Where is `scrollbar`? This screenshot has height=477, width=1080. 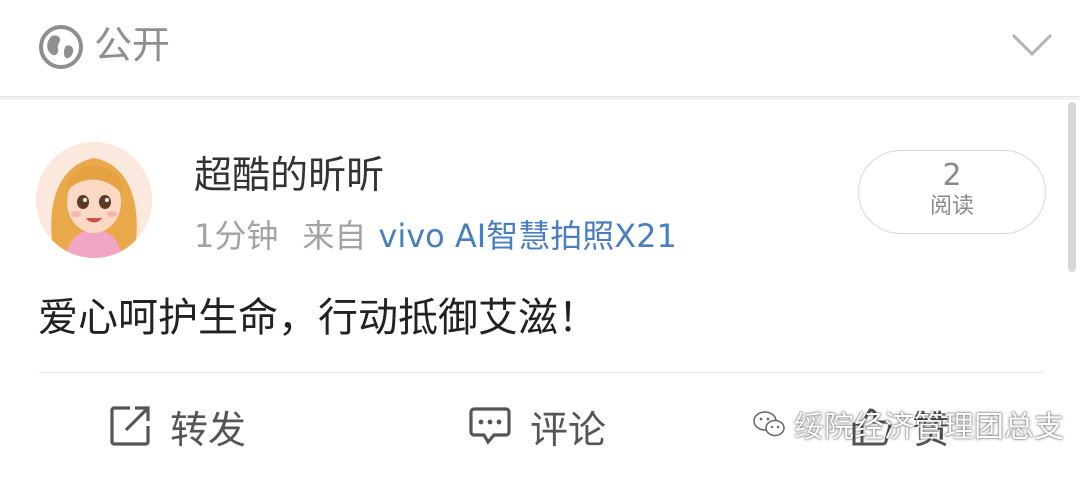
scrollbar is located at coordinates (1072, 187).